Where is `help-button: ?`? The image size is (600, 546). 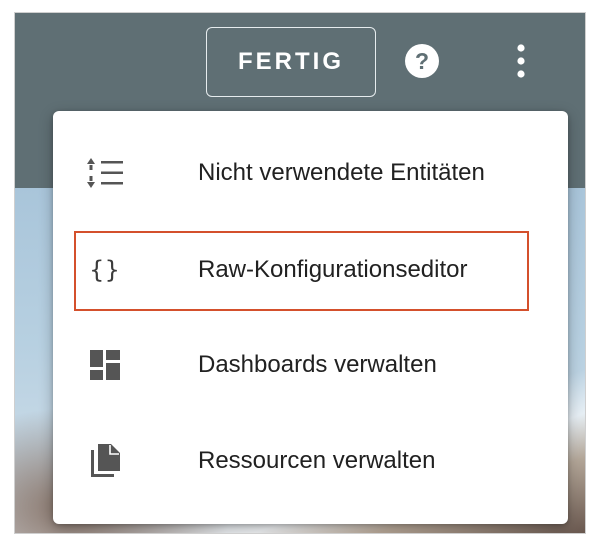
help-button: ? is located at coordinates (422, 61).